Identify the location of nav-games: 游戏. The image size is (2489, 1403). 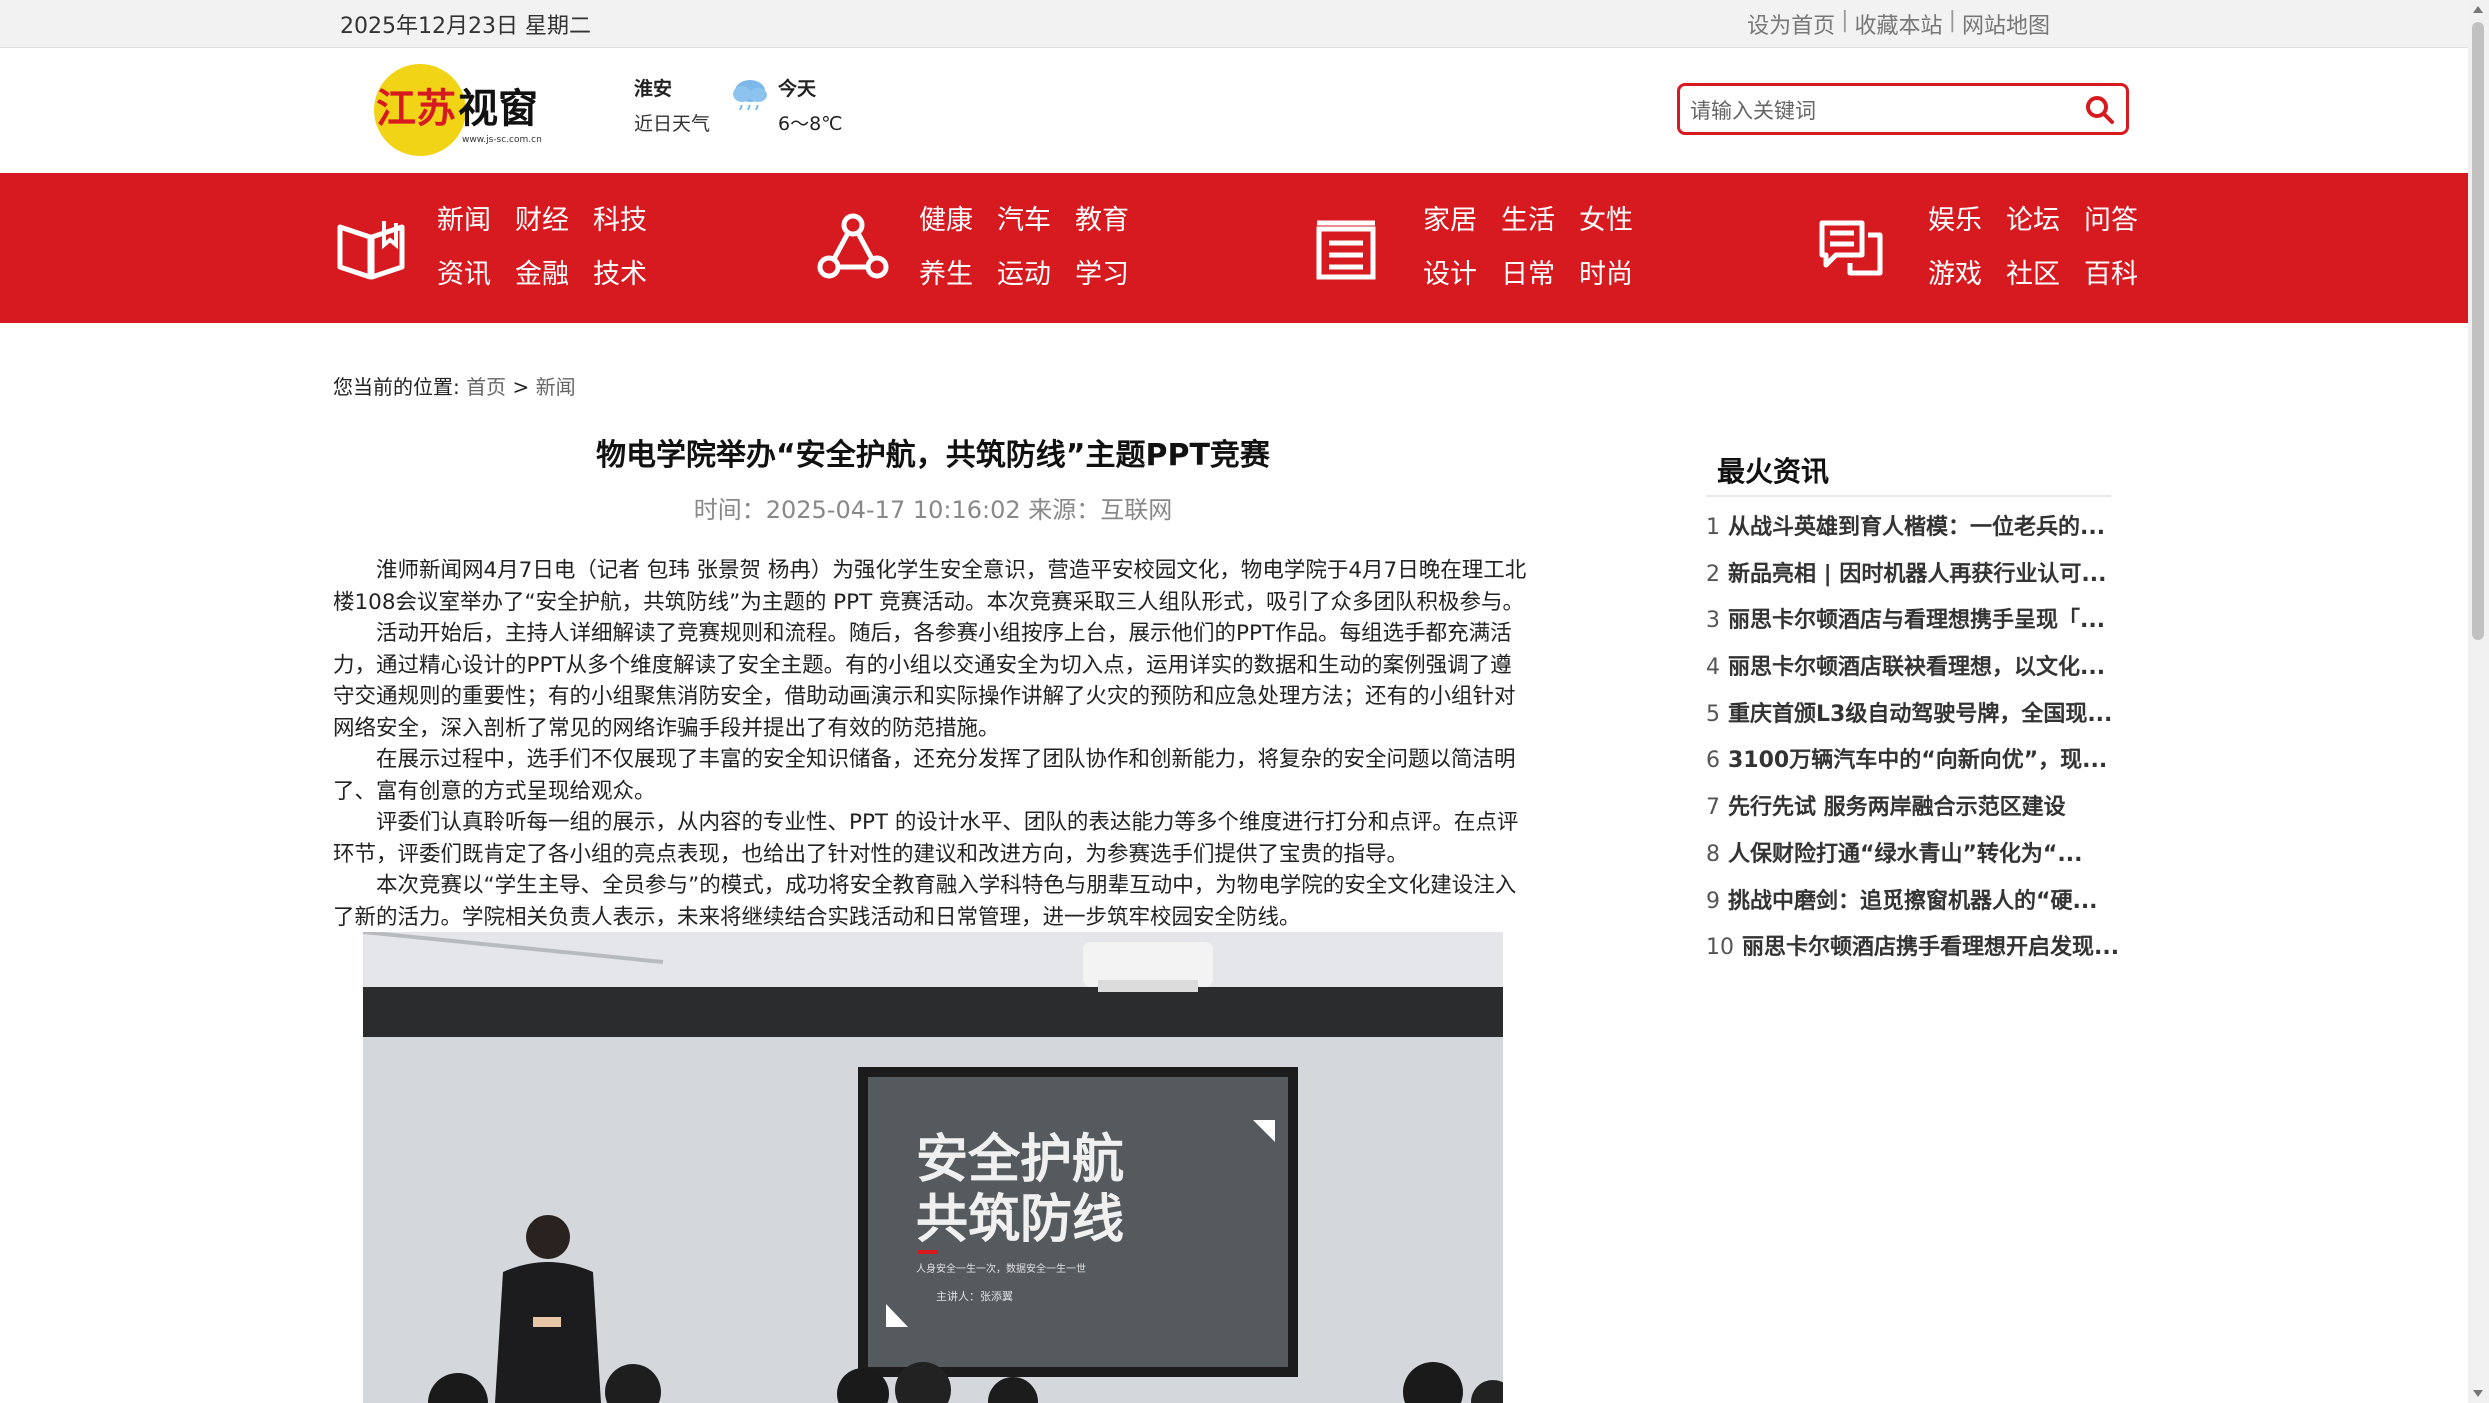
(1967, 275).